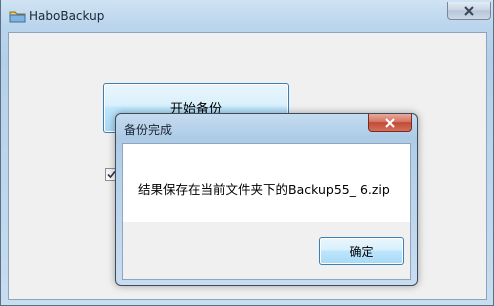  Describe the element at coordinates (67, 16) in the screenshot. I see `window-title: HaboBackup` at that location.